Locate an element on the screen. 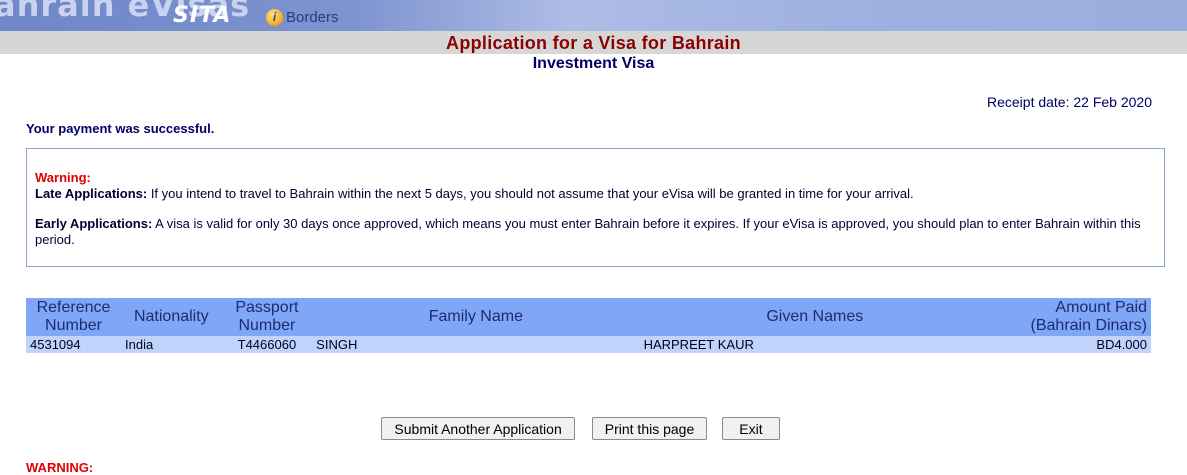  header-passport-number: Passport Number is located at coordinates (267, 317).